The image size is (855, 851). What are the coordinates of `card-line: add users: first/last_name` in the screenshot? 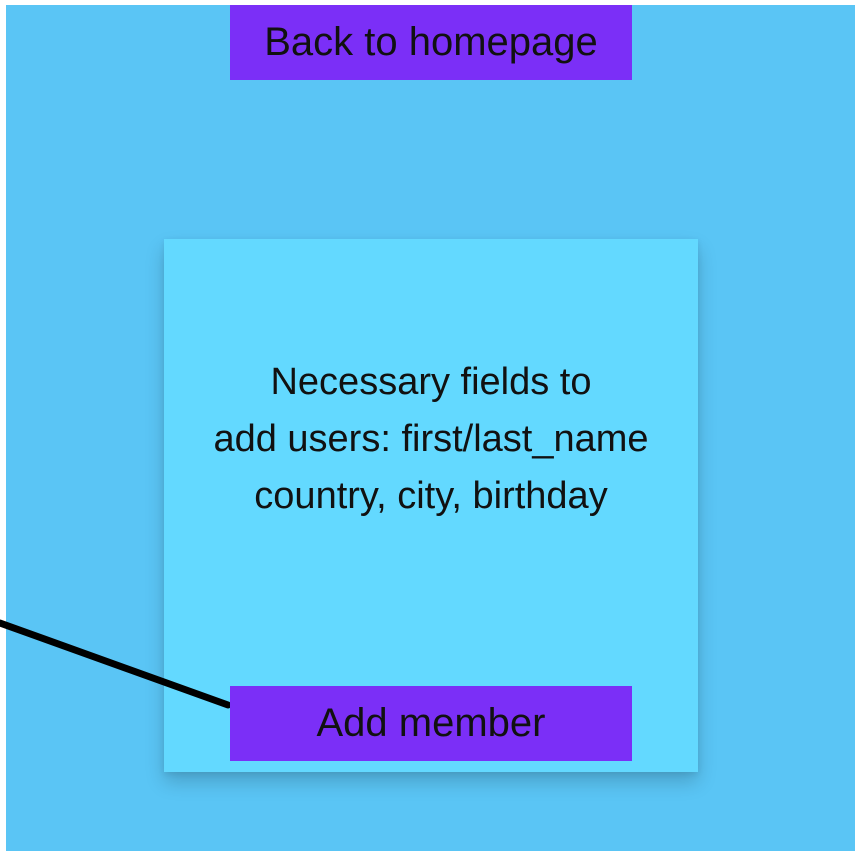 It's located at (431, 439).